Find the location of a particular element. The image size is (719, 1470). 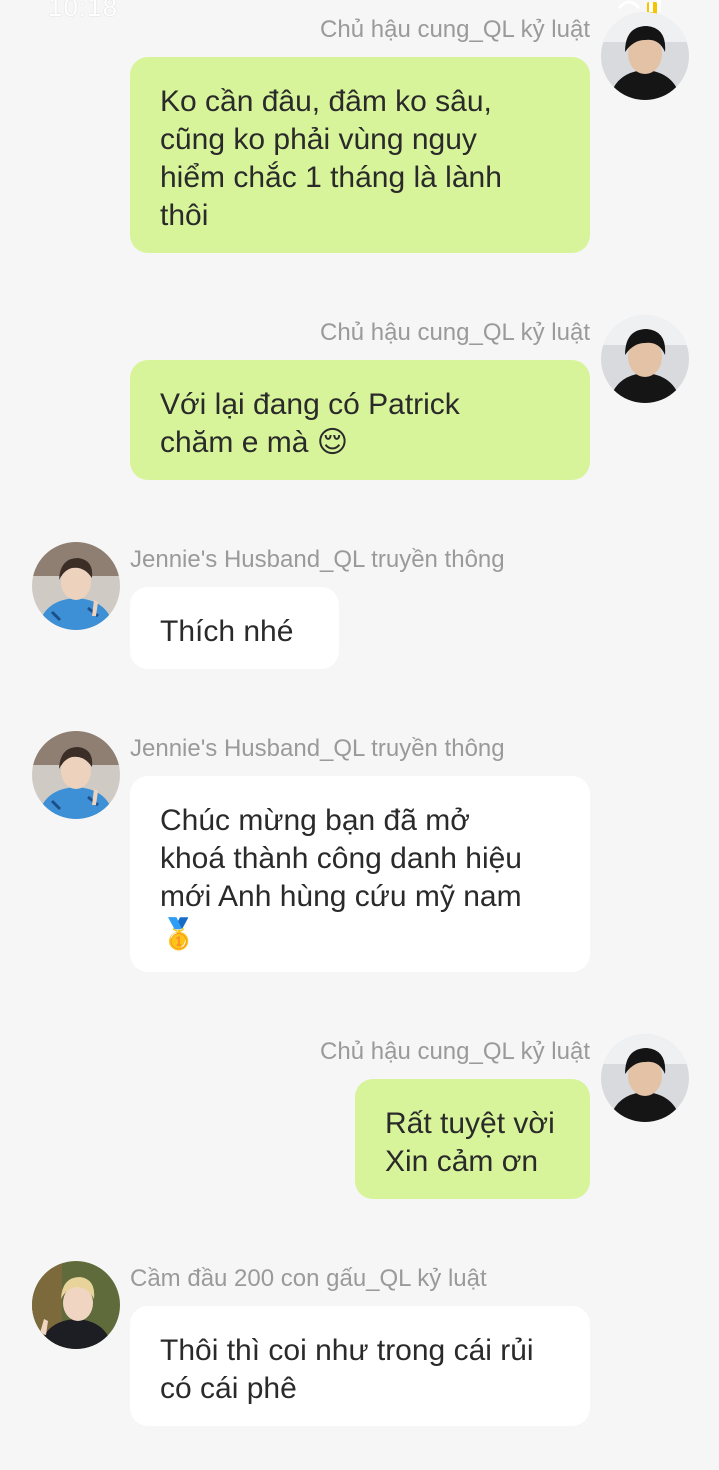

message-text-line: hiểm chắc 1 tháng là lành is located at coordinates (331, 177).